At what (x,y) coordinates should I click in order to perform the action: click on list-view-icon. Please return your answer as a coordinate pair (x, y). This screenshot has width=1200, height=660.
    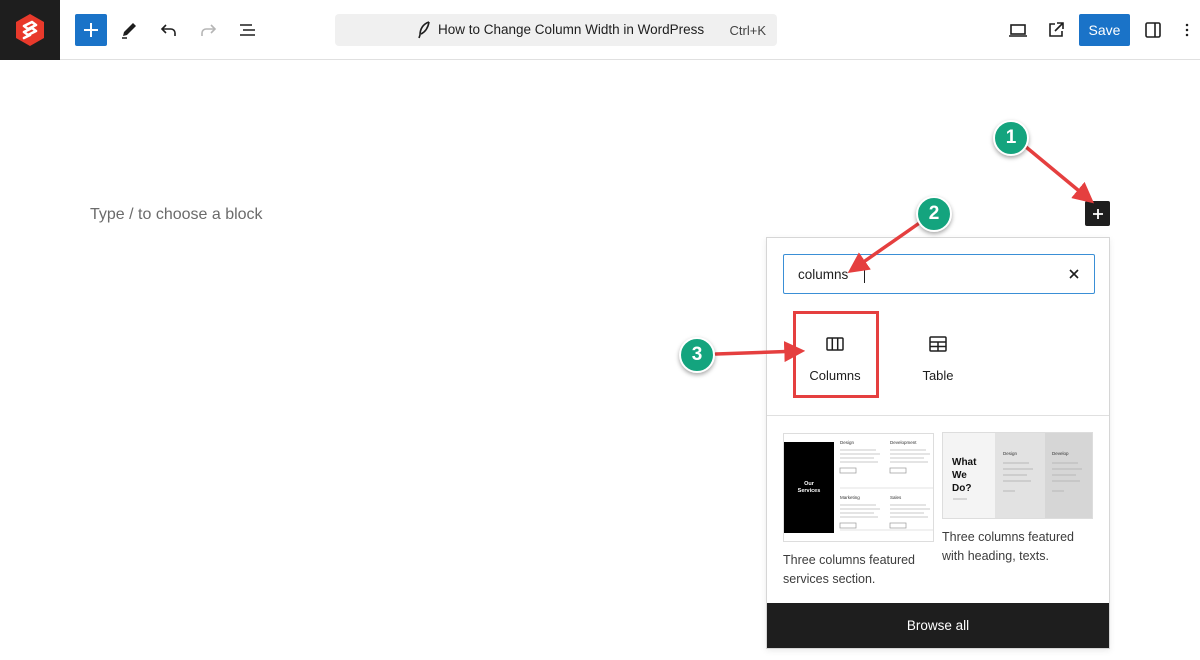
    Looking at the image, I should click on (247, 30).